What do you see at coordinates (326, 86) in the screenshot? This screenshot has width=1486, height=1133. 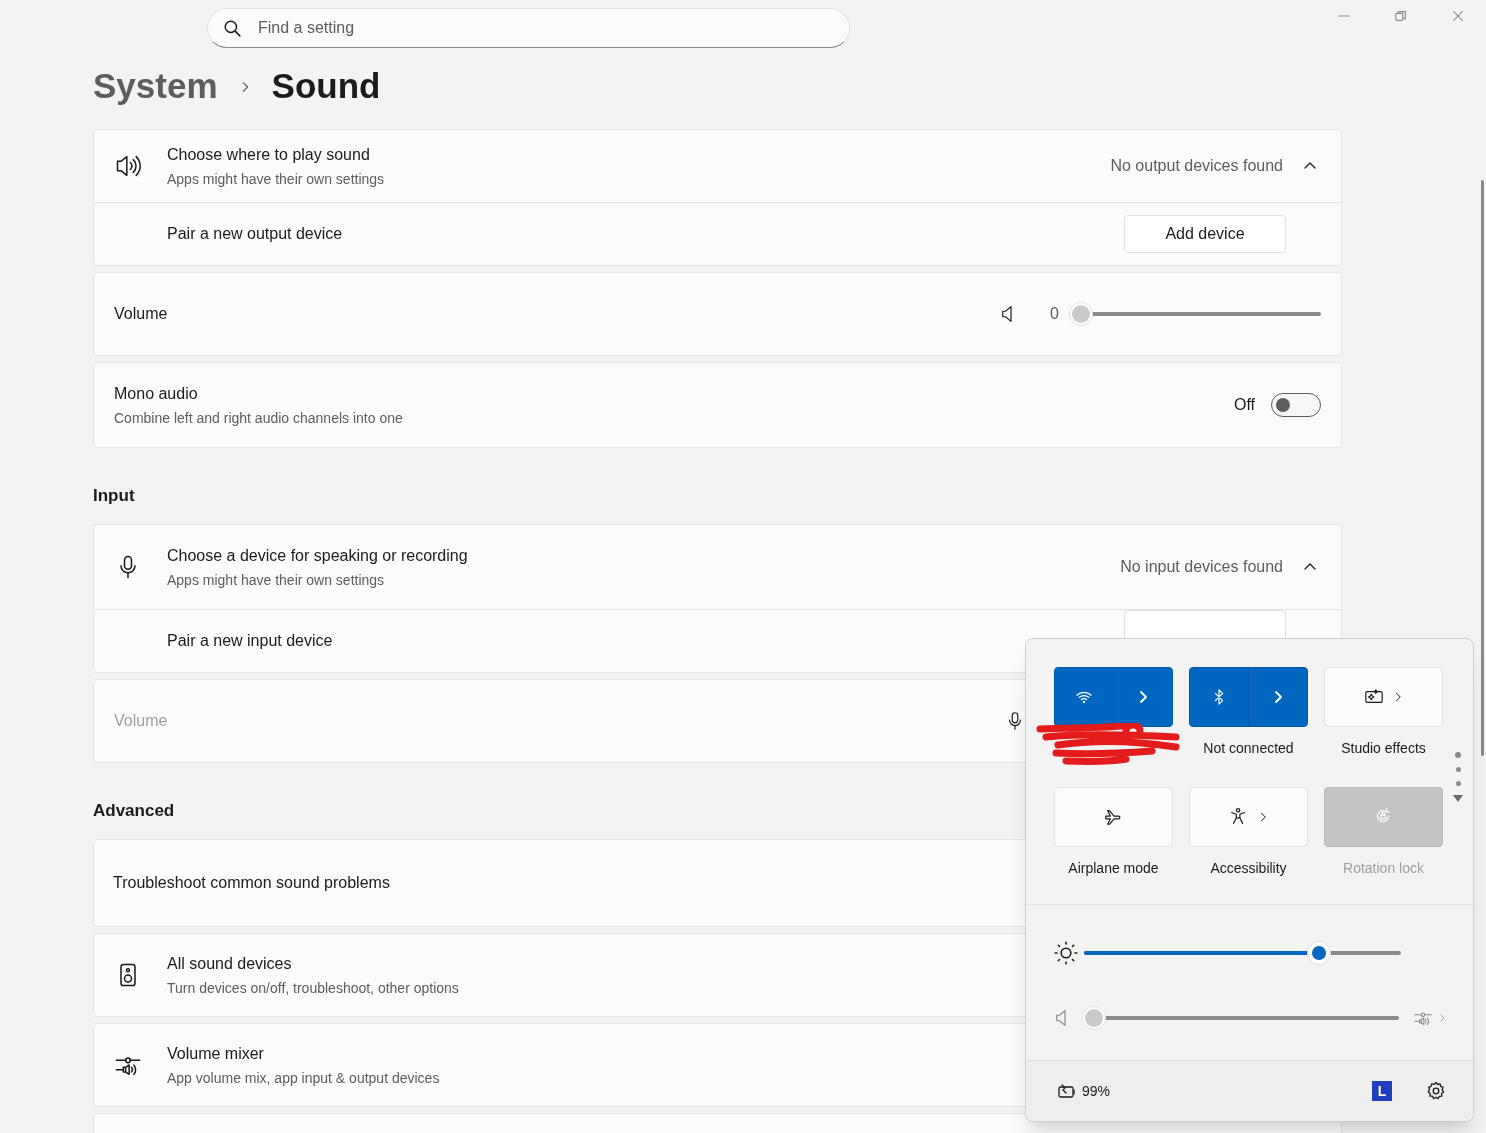 I see `page-title: Sound` at bounding box center [326, 86].